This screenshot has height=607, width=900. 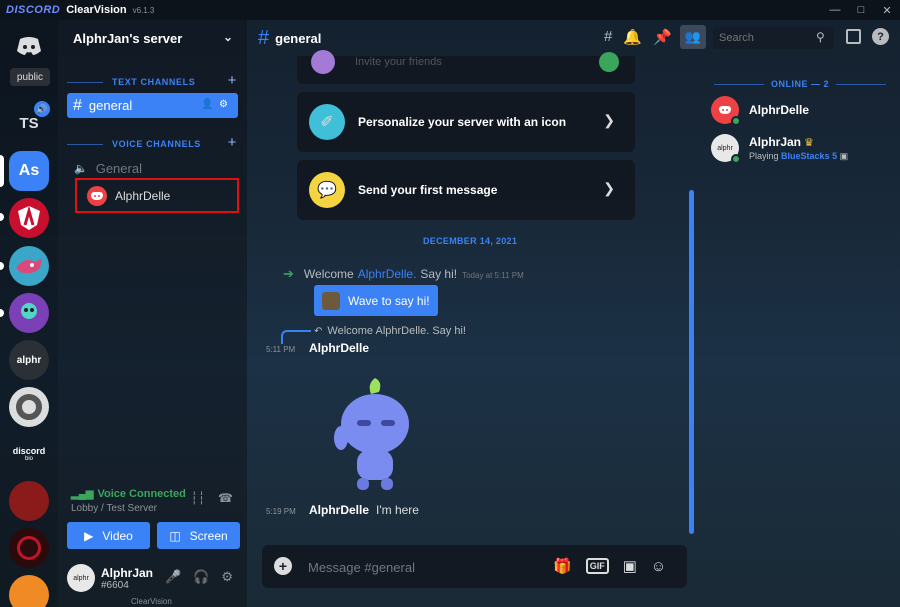 I want to click on voice-status: ▂▄▆ Voice Connected, so click(x=128, y=494).